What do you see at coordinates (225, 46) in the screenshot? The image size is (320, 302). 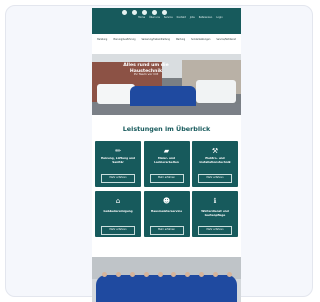 I see `subnav-item: Service/Notdienst` at bounding box center [225, 46].